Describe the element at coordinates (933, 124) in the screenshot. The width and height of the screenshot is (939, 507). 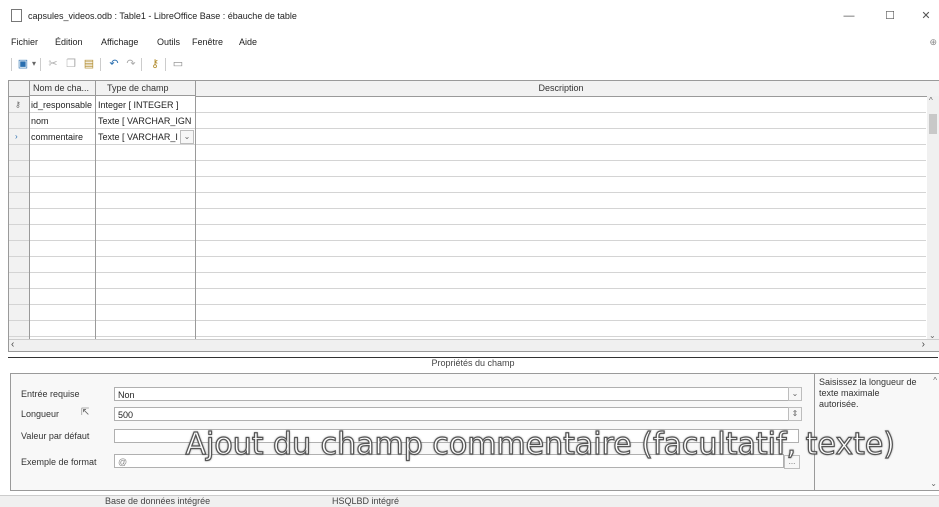
I see `scrollbar-thumb` at that location.